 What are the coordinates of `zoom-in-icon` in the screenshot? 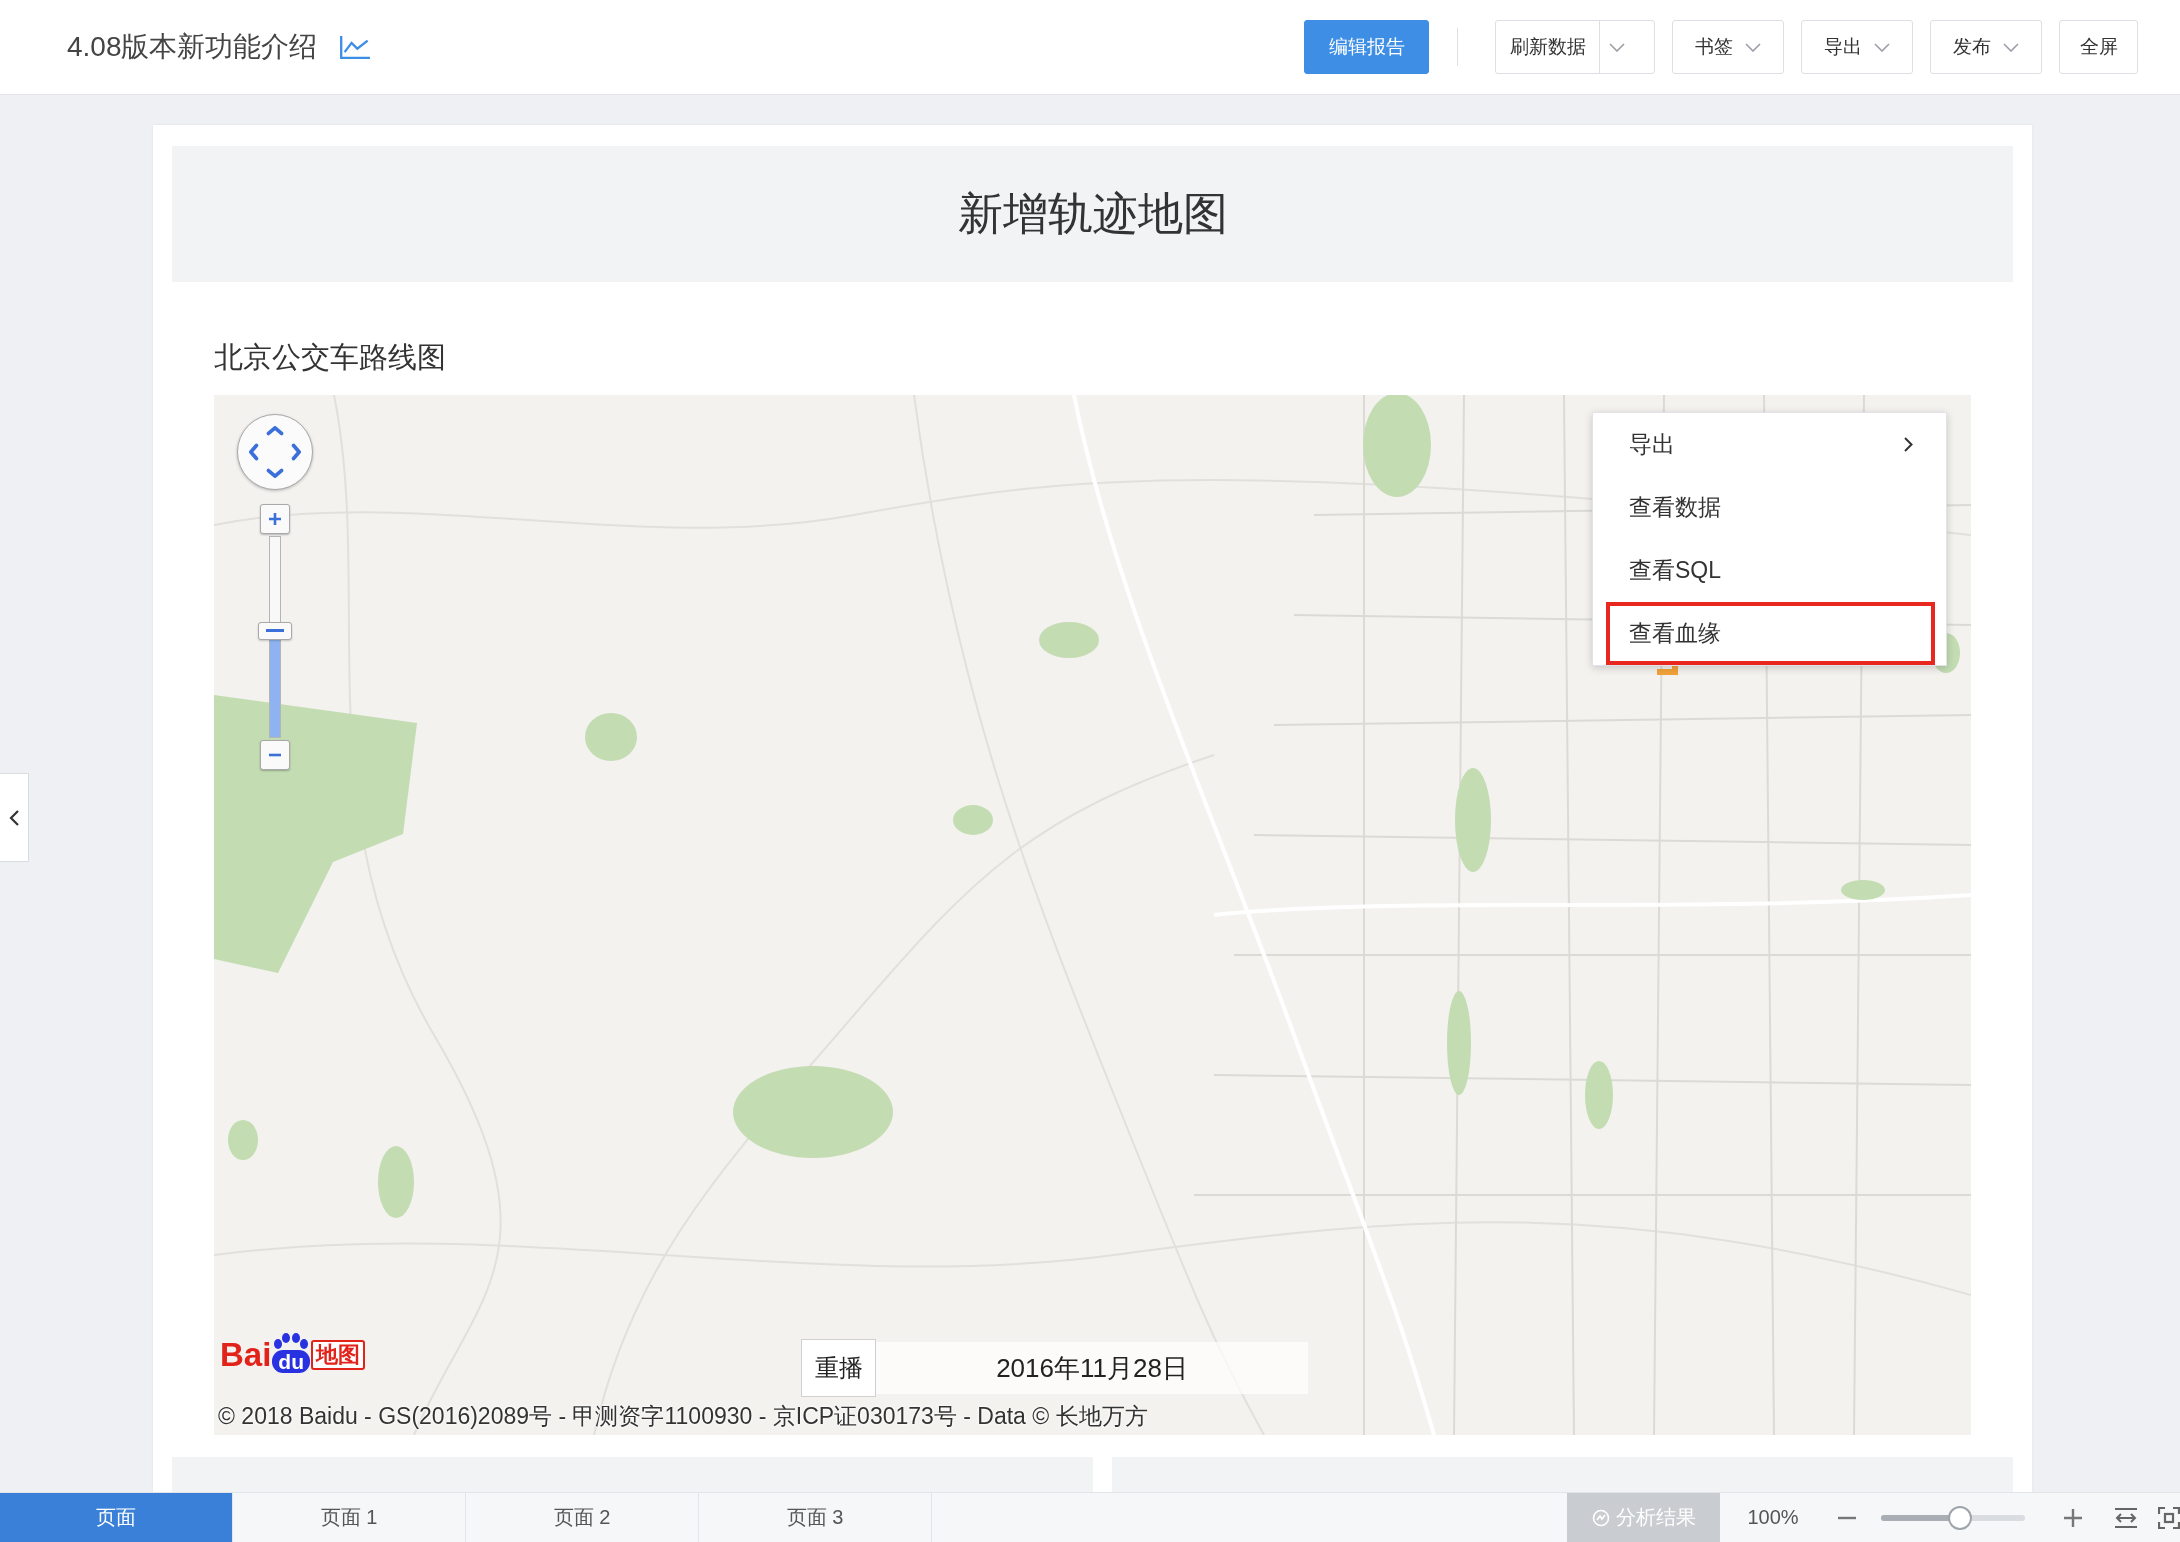 It's located at (2073, 1517).